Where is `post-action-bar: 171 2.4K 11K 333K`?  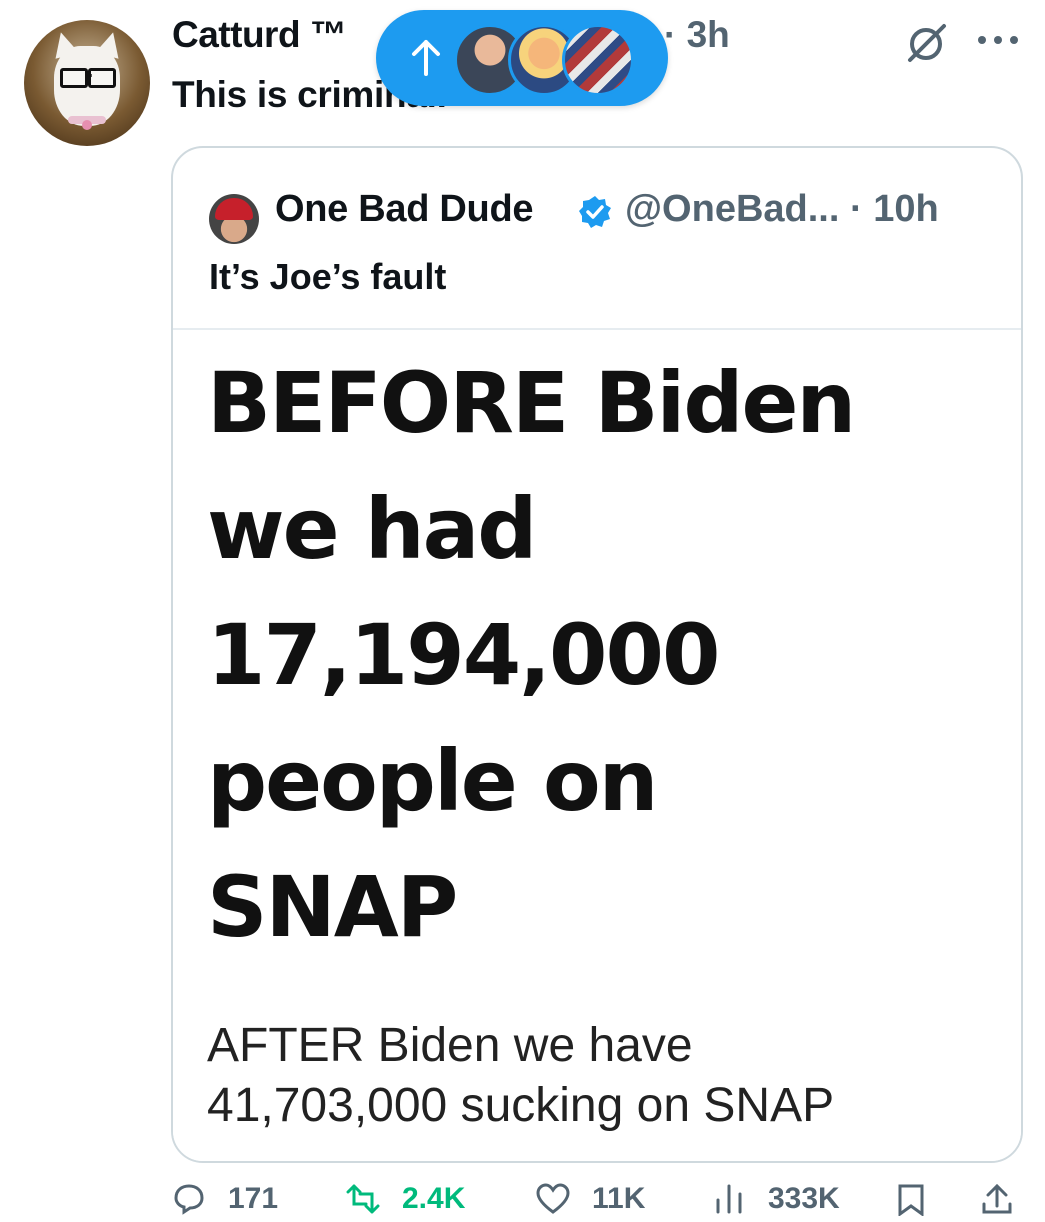 post-action-bar: 171 2.4K 11K 333K is located at coordinates (522, 1202).